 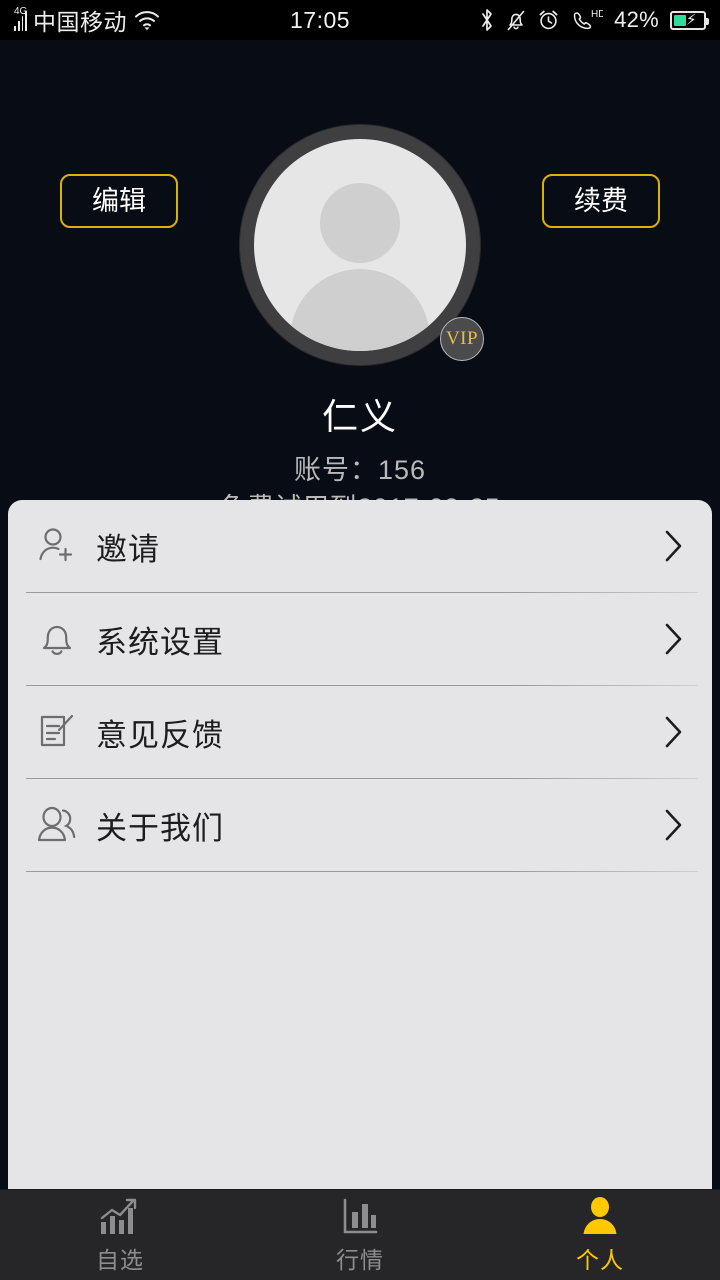 I want to click on bar-chart-icon, so click(x=360, y=1216).